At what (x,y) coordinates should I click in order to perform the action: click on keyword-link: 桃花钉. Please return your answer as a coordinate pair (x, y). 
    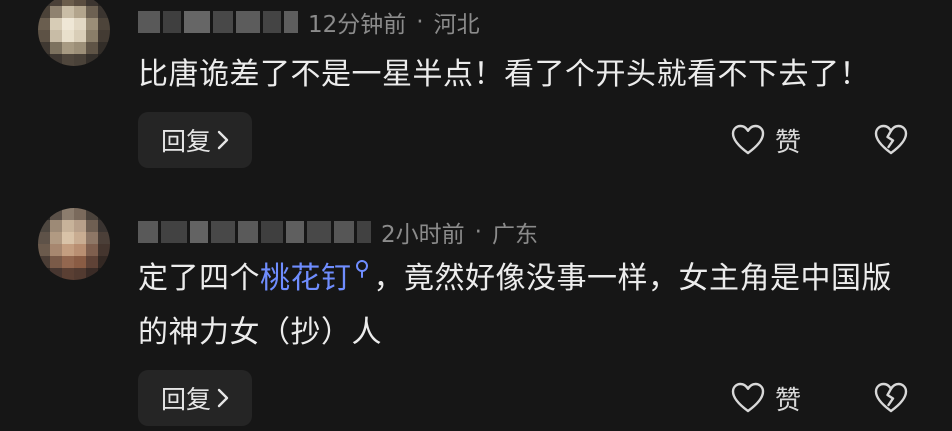
    Looking at the image, I should click on (317, 278).